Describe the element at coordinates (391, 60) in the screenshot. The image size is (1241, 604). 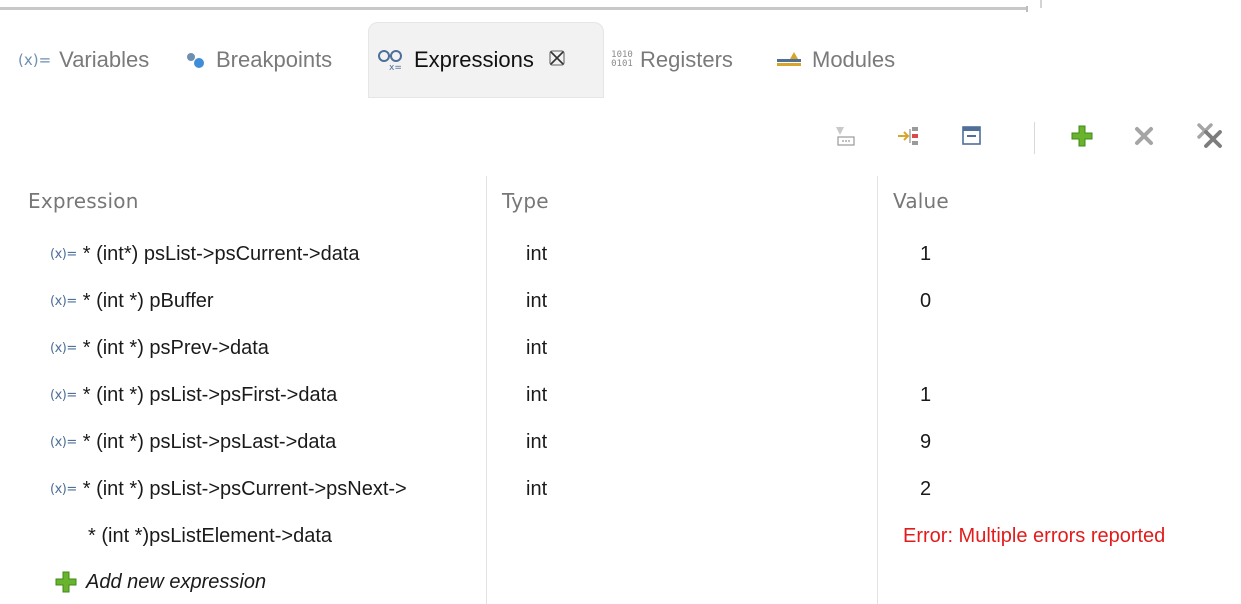
I see `expressions-icon: x=` at that location.